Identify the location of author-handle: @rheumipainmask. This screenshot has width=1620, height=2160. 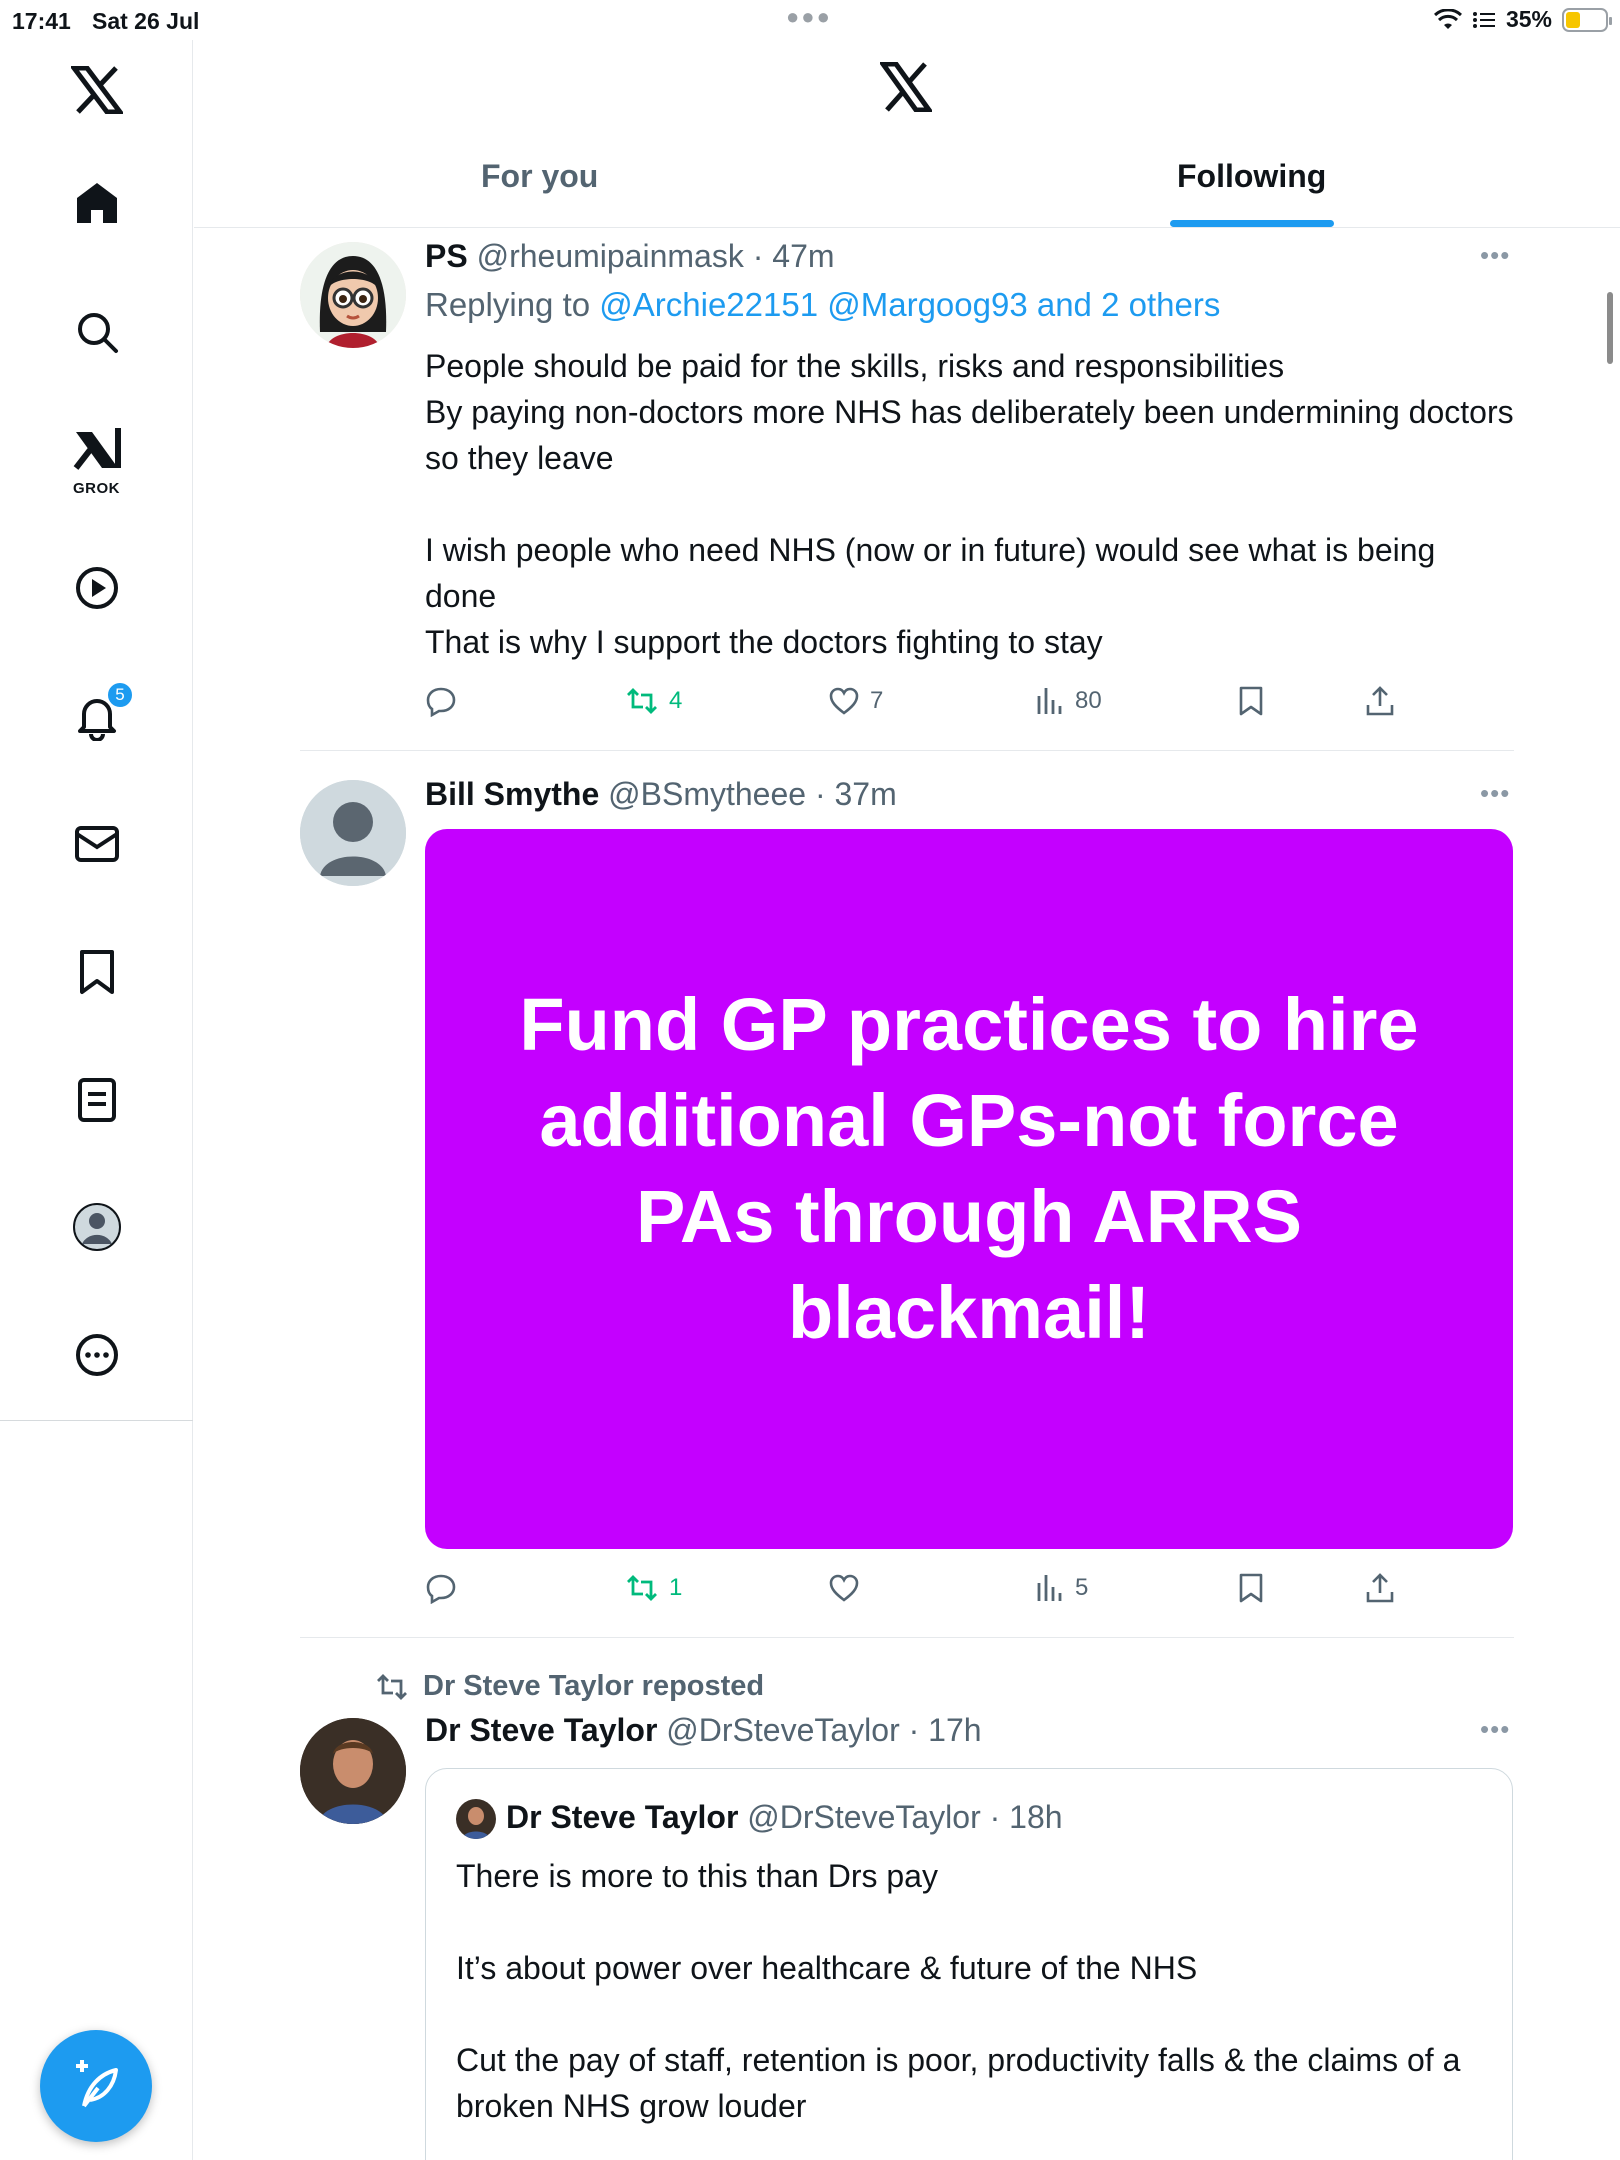
(610, 256).